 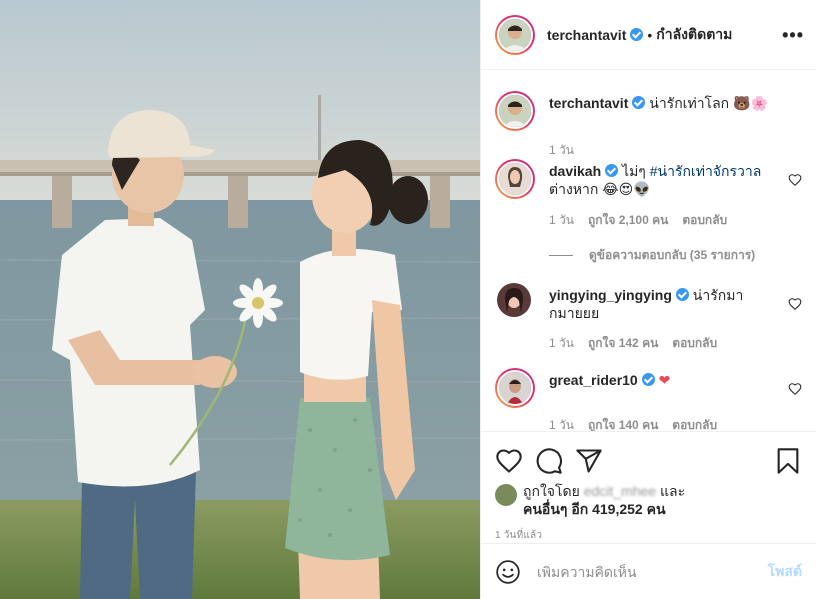 What do you see at coordinates (626, 190) in the screenshot?
I see `comment-emojis: 😂😍👽` at bounding box center [626, 190].